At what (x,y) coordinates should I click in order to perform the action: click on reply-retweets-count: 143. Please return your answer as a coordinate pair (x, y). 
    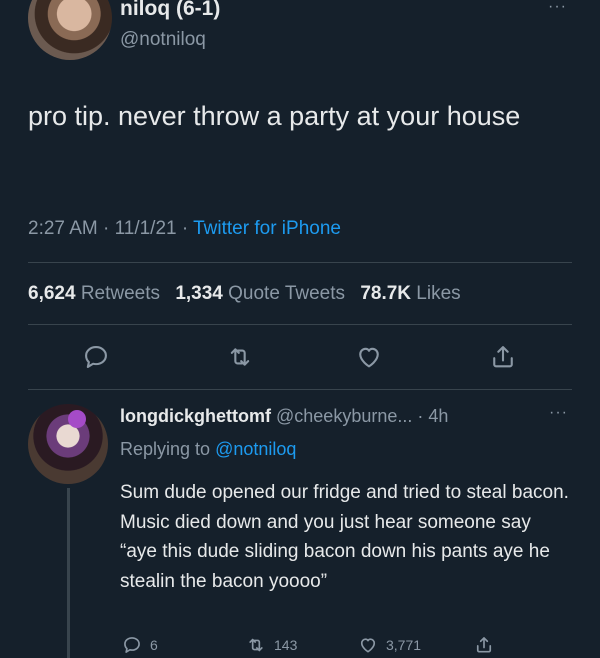
    Looking at the image, I should click on (286, 645).